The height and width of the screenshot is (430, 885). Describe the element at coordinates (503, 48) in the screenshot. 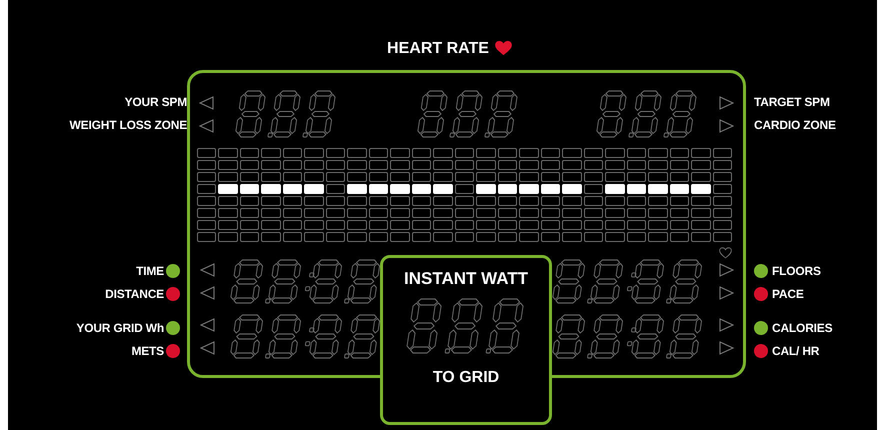

I see `heart-icon` at that location.